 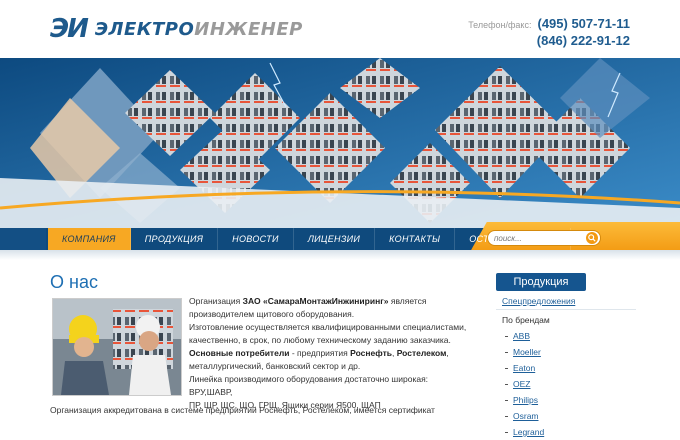 I want to click on brand-link-legrand: Legrand, so click(x=524, y=432).